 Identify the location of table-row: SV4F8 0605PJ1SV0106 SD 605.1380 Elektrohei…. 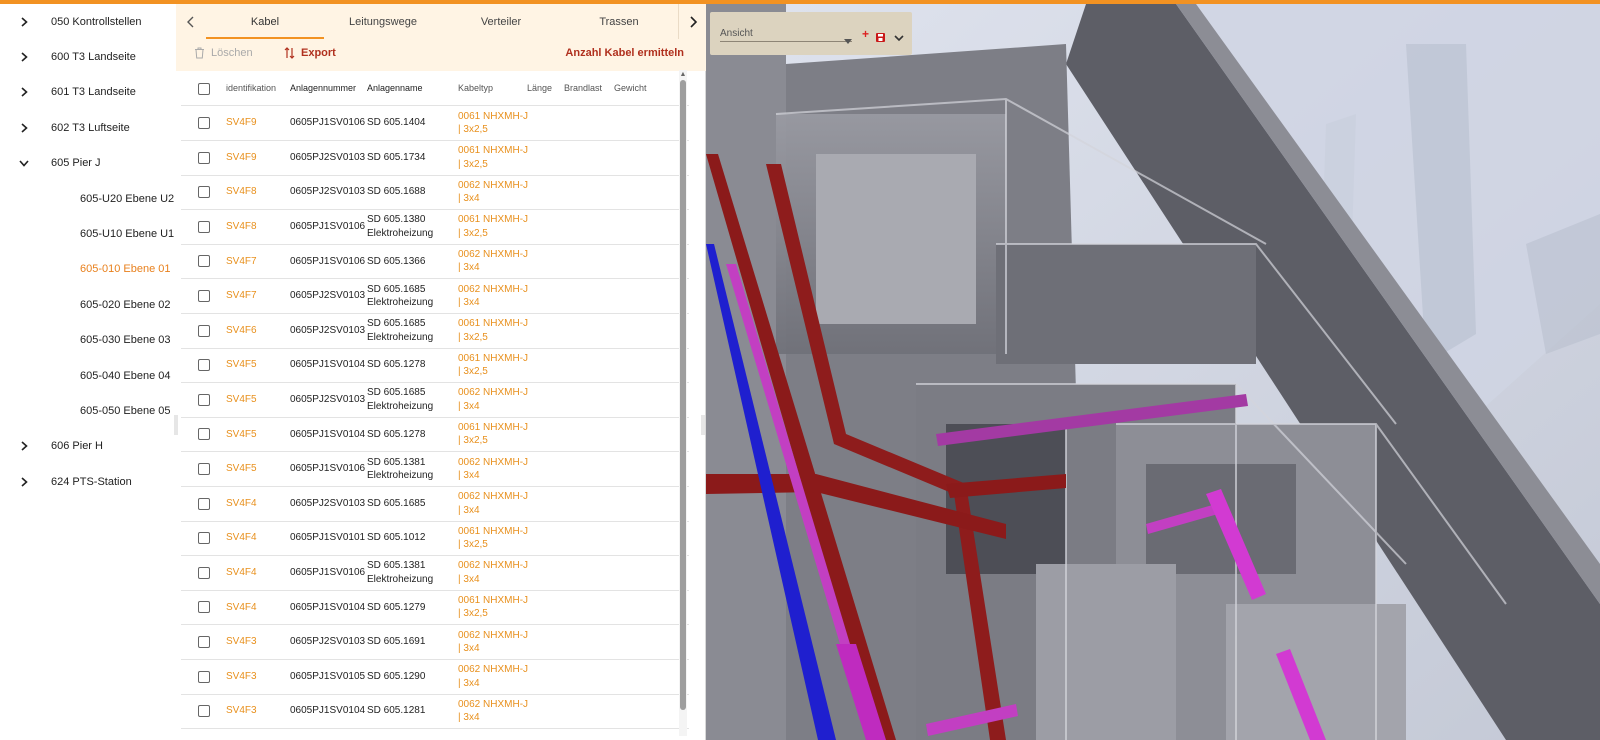
(435, 227).